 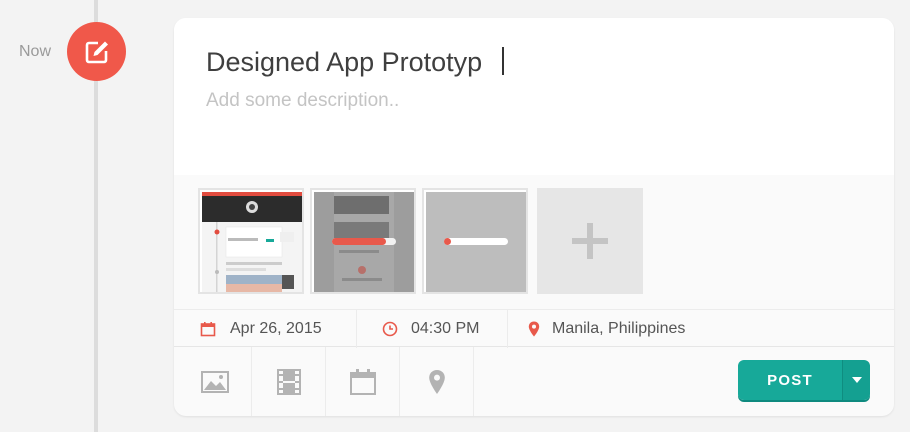 I want to click on post-button: POST, so click(x=790, y=380).